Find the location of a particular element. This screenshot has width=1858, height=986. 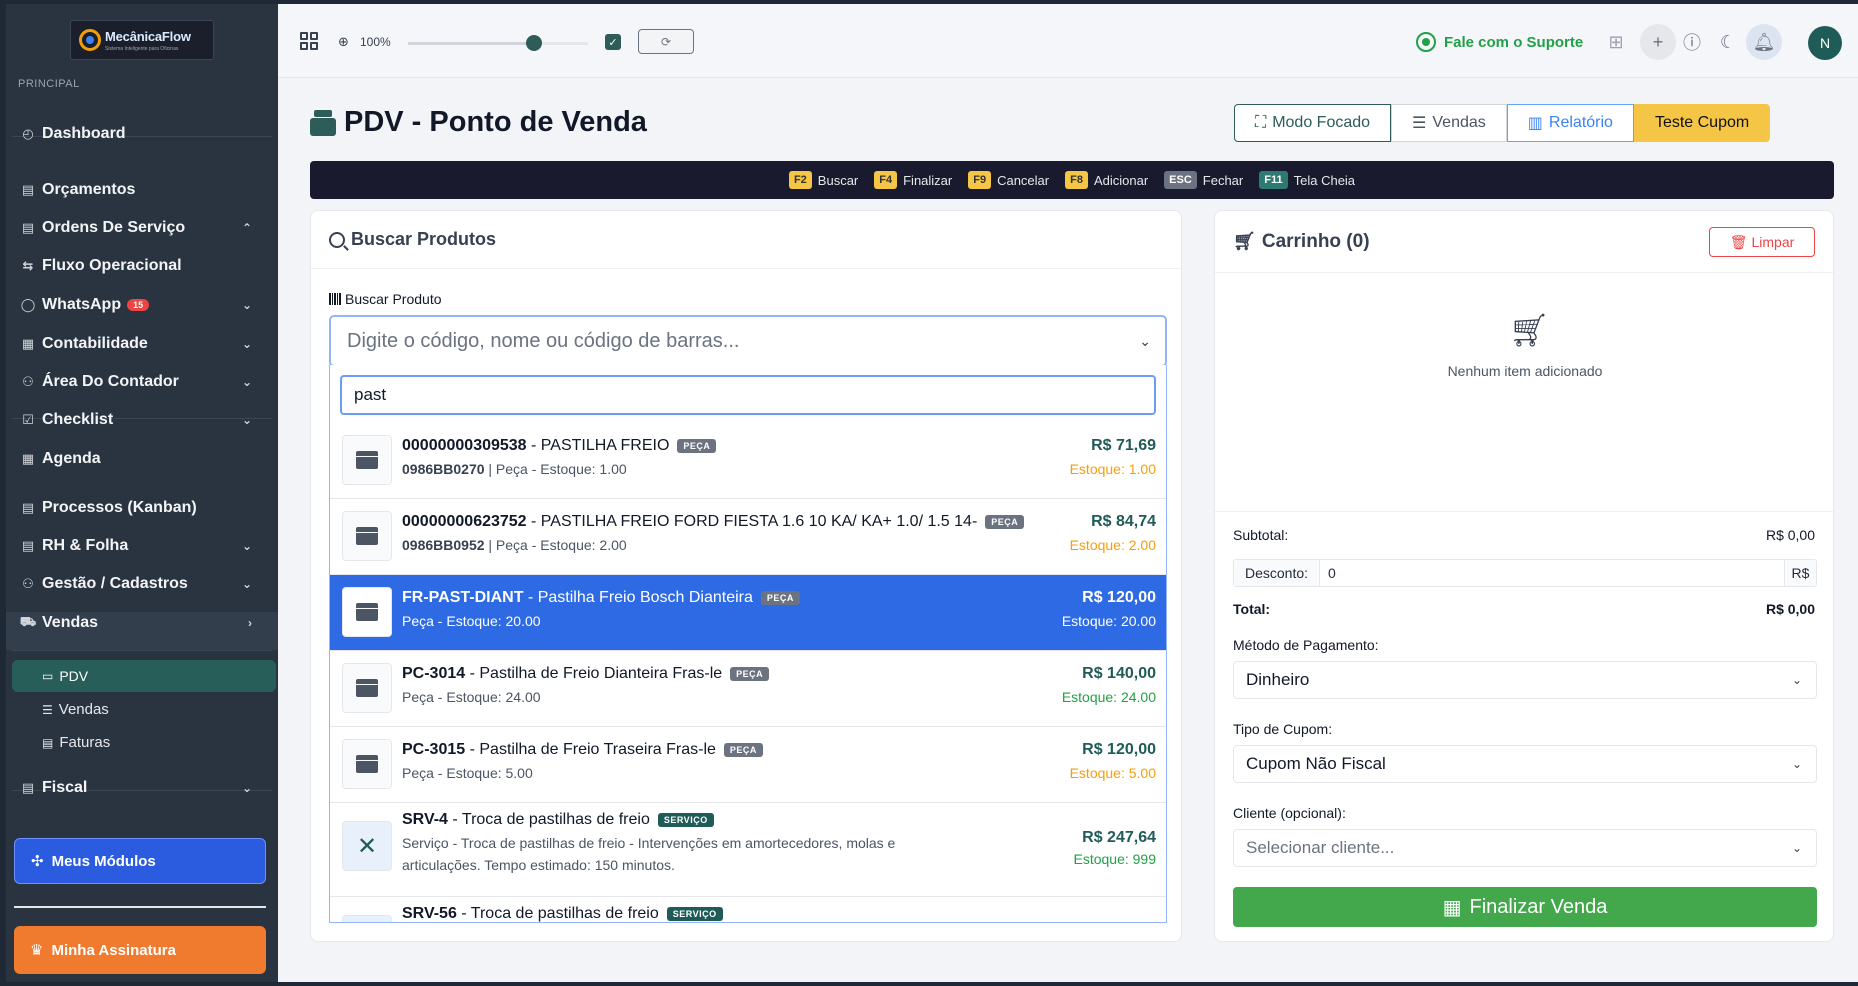

sidebar-item-vendas: ⛟ Vendas › is located at coordinates (142, 623).